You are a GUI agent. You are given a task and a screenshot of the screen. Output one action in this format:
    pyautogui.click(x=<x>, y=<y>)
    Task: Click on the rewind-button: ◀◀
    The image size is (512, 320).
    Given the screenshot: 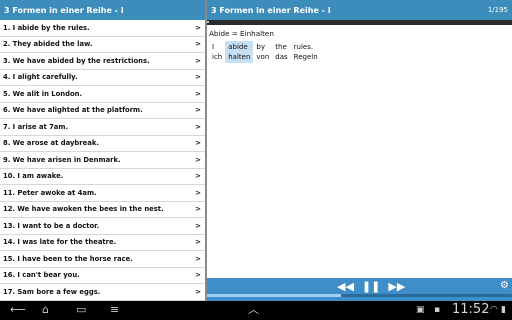 What is the action you would take?
    pyautogui.click(x=345, y=286)
    